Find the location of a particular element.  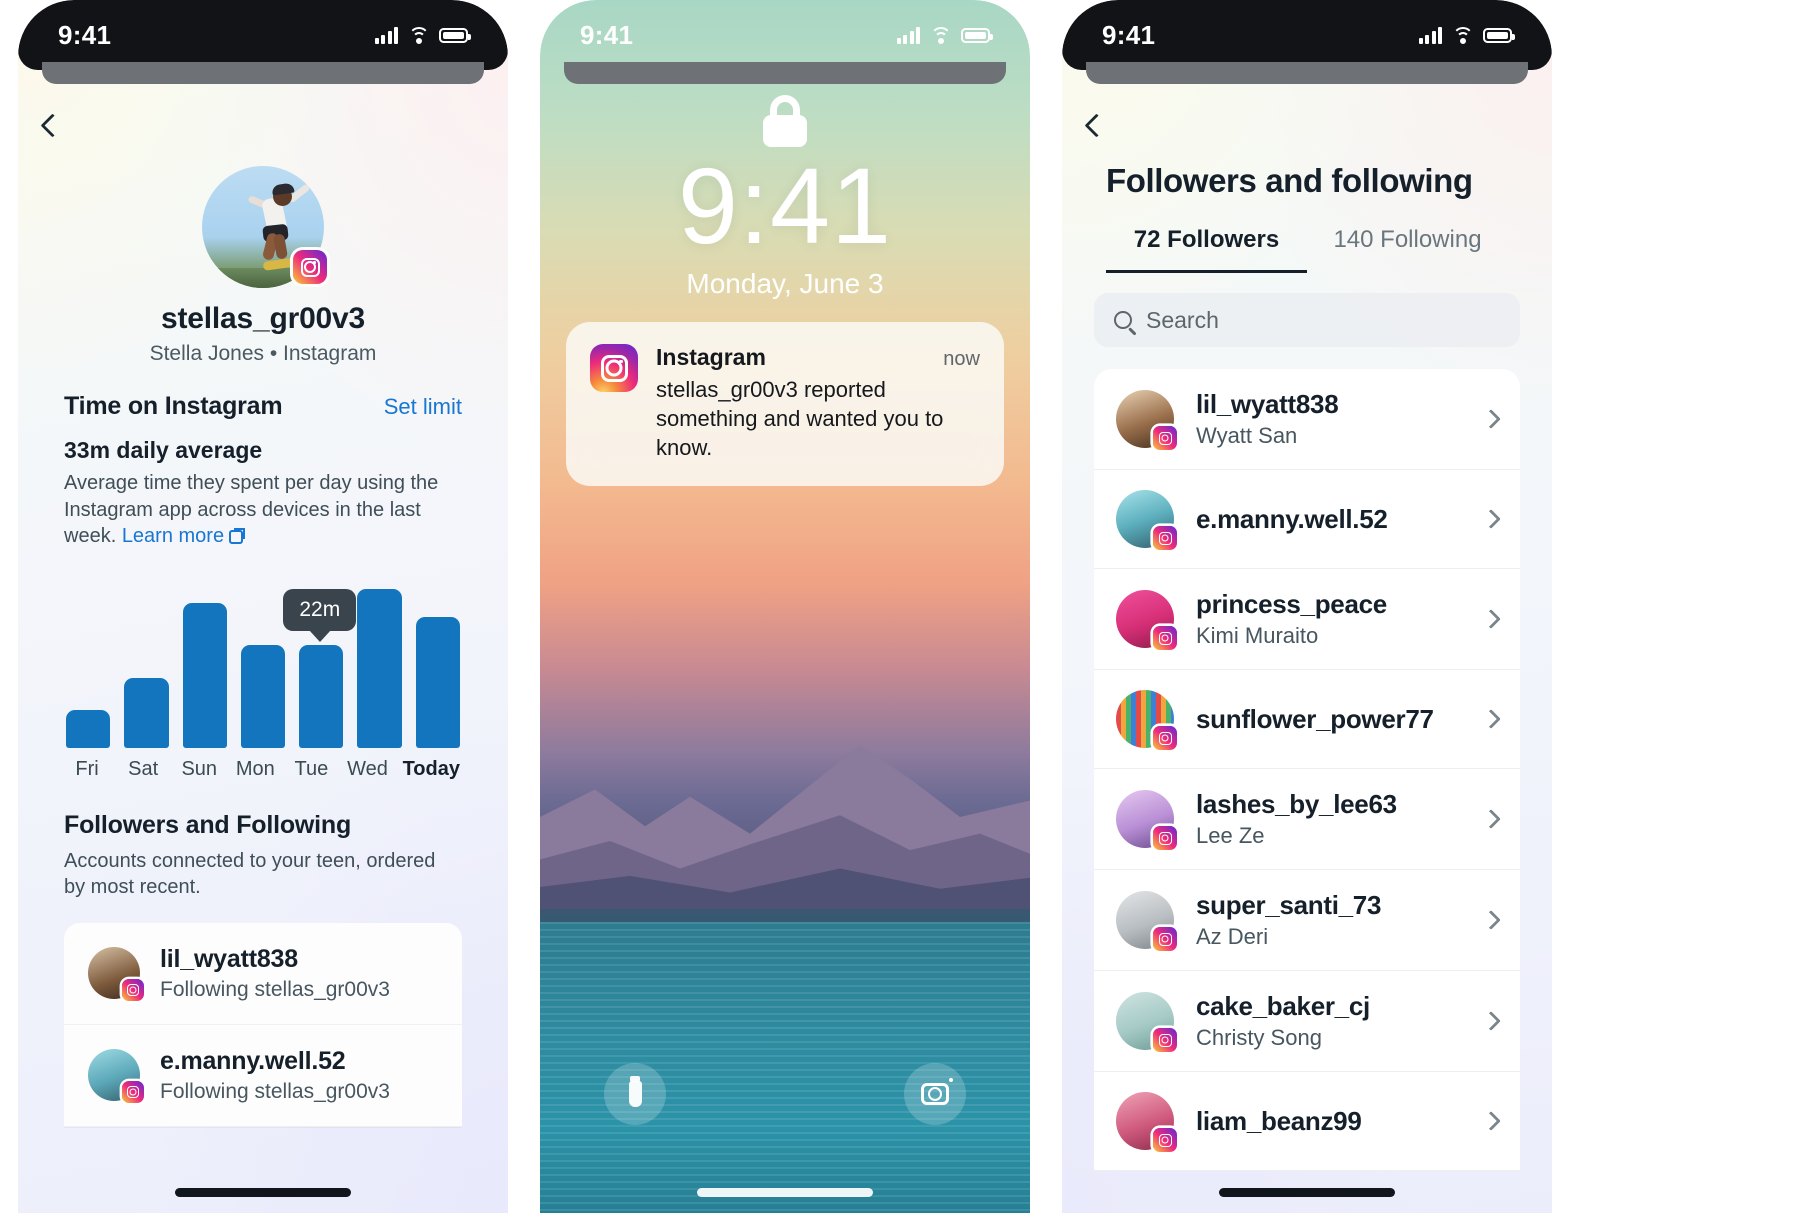

bar-today is located at coordinates (437, 664).